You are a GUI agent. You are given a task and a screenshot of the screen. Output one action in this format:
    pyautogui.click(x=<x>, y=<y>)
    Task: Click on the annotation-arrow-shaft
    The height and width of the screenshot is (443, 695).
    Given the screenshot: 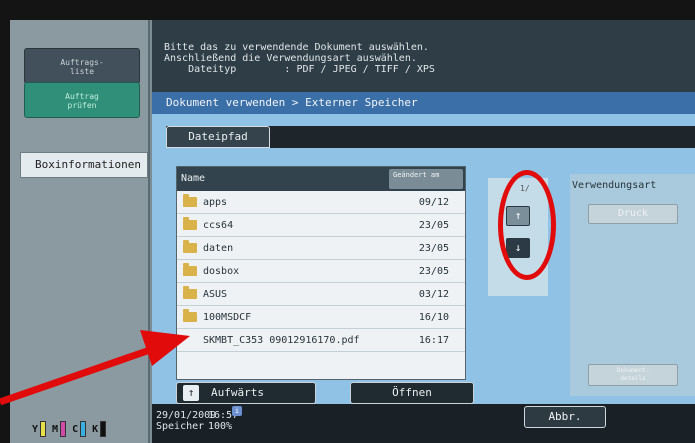 What is the action you would take?
    pyautogui.click(x=76, y=376)
    